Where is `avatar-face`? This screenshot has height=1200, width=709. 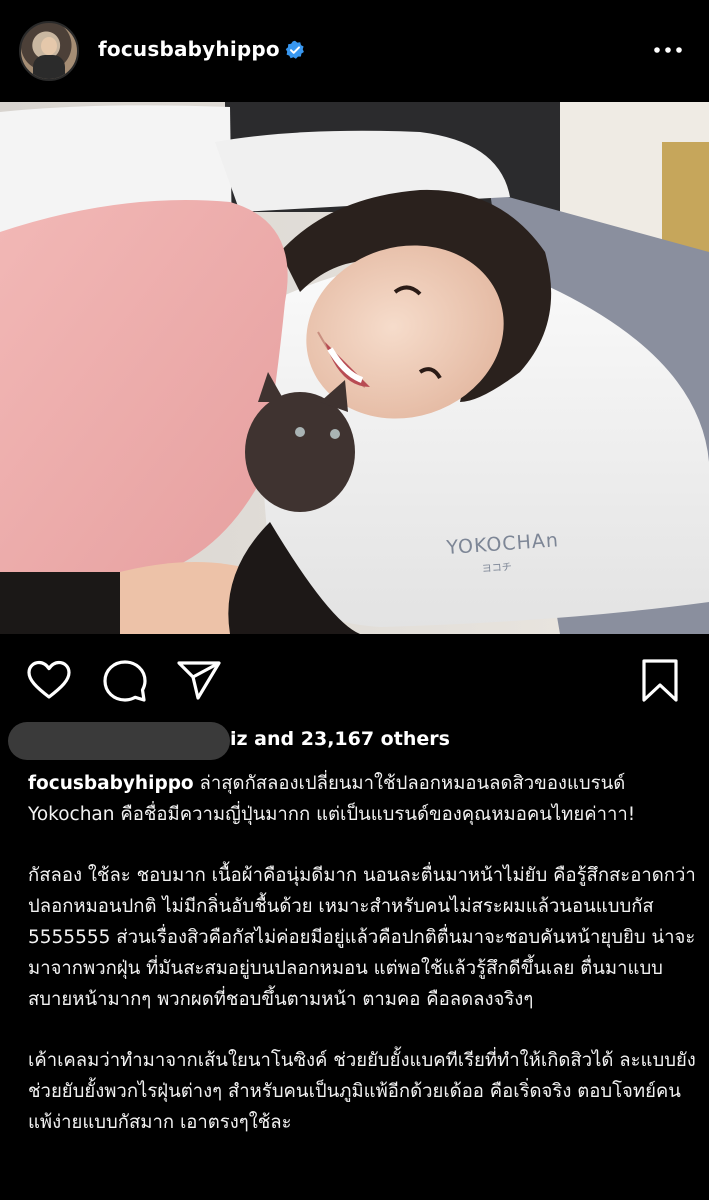 avatar-face is located at coordinates (49, 46).